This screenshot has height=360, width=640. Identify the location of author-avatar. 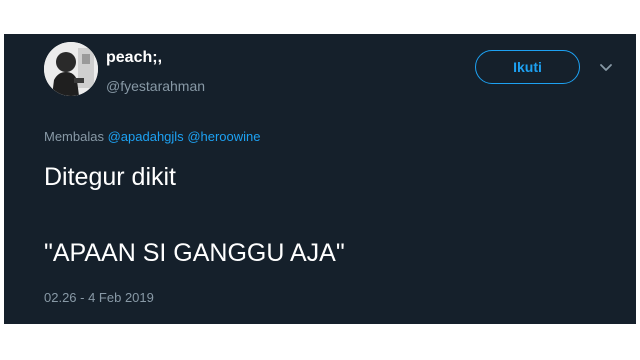
(71, 69).